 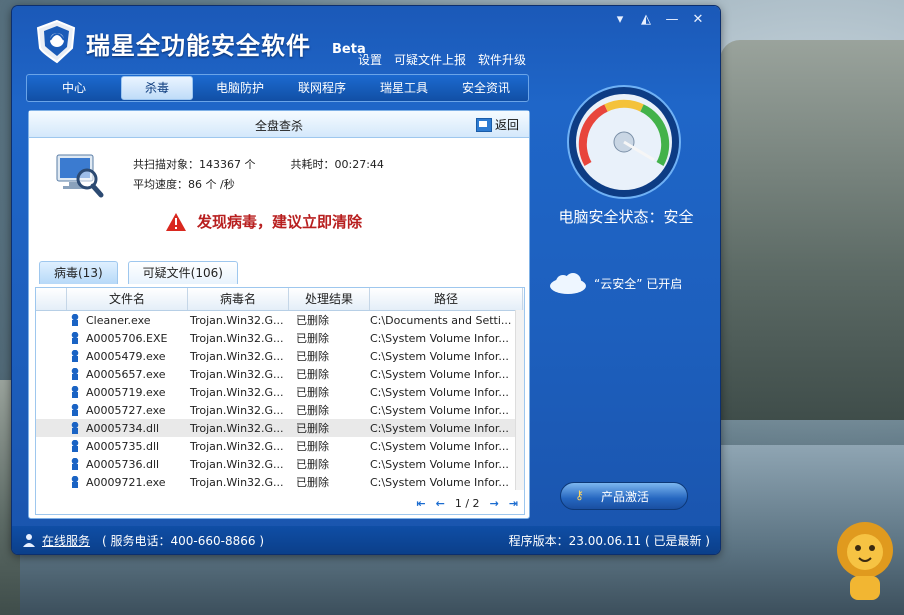 I want to click on file-name: A0005735.dll, so click(x=123, y=446).